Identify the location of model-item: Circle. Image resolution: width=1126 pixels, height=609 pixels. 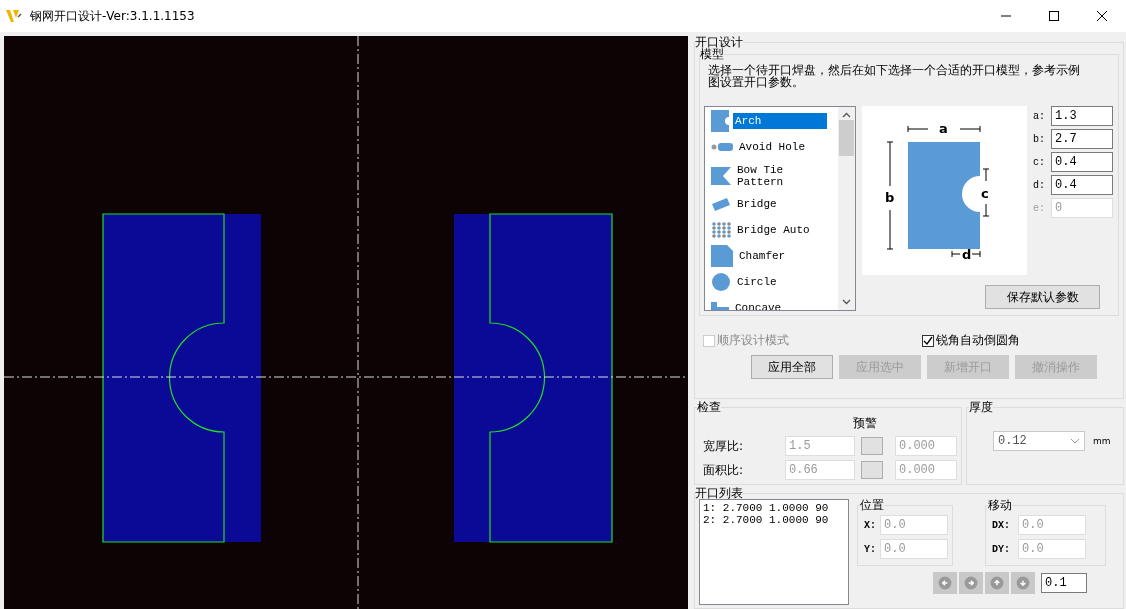
(771, 282).